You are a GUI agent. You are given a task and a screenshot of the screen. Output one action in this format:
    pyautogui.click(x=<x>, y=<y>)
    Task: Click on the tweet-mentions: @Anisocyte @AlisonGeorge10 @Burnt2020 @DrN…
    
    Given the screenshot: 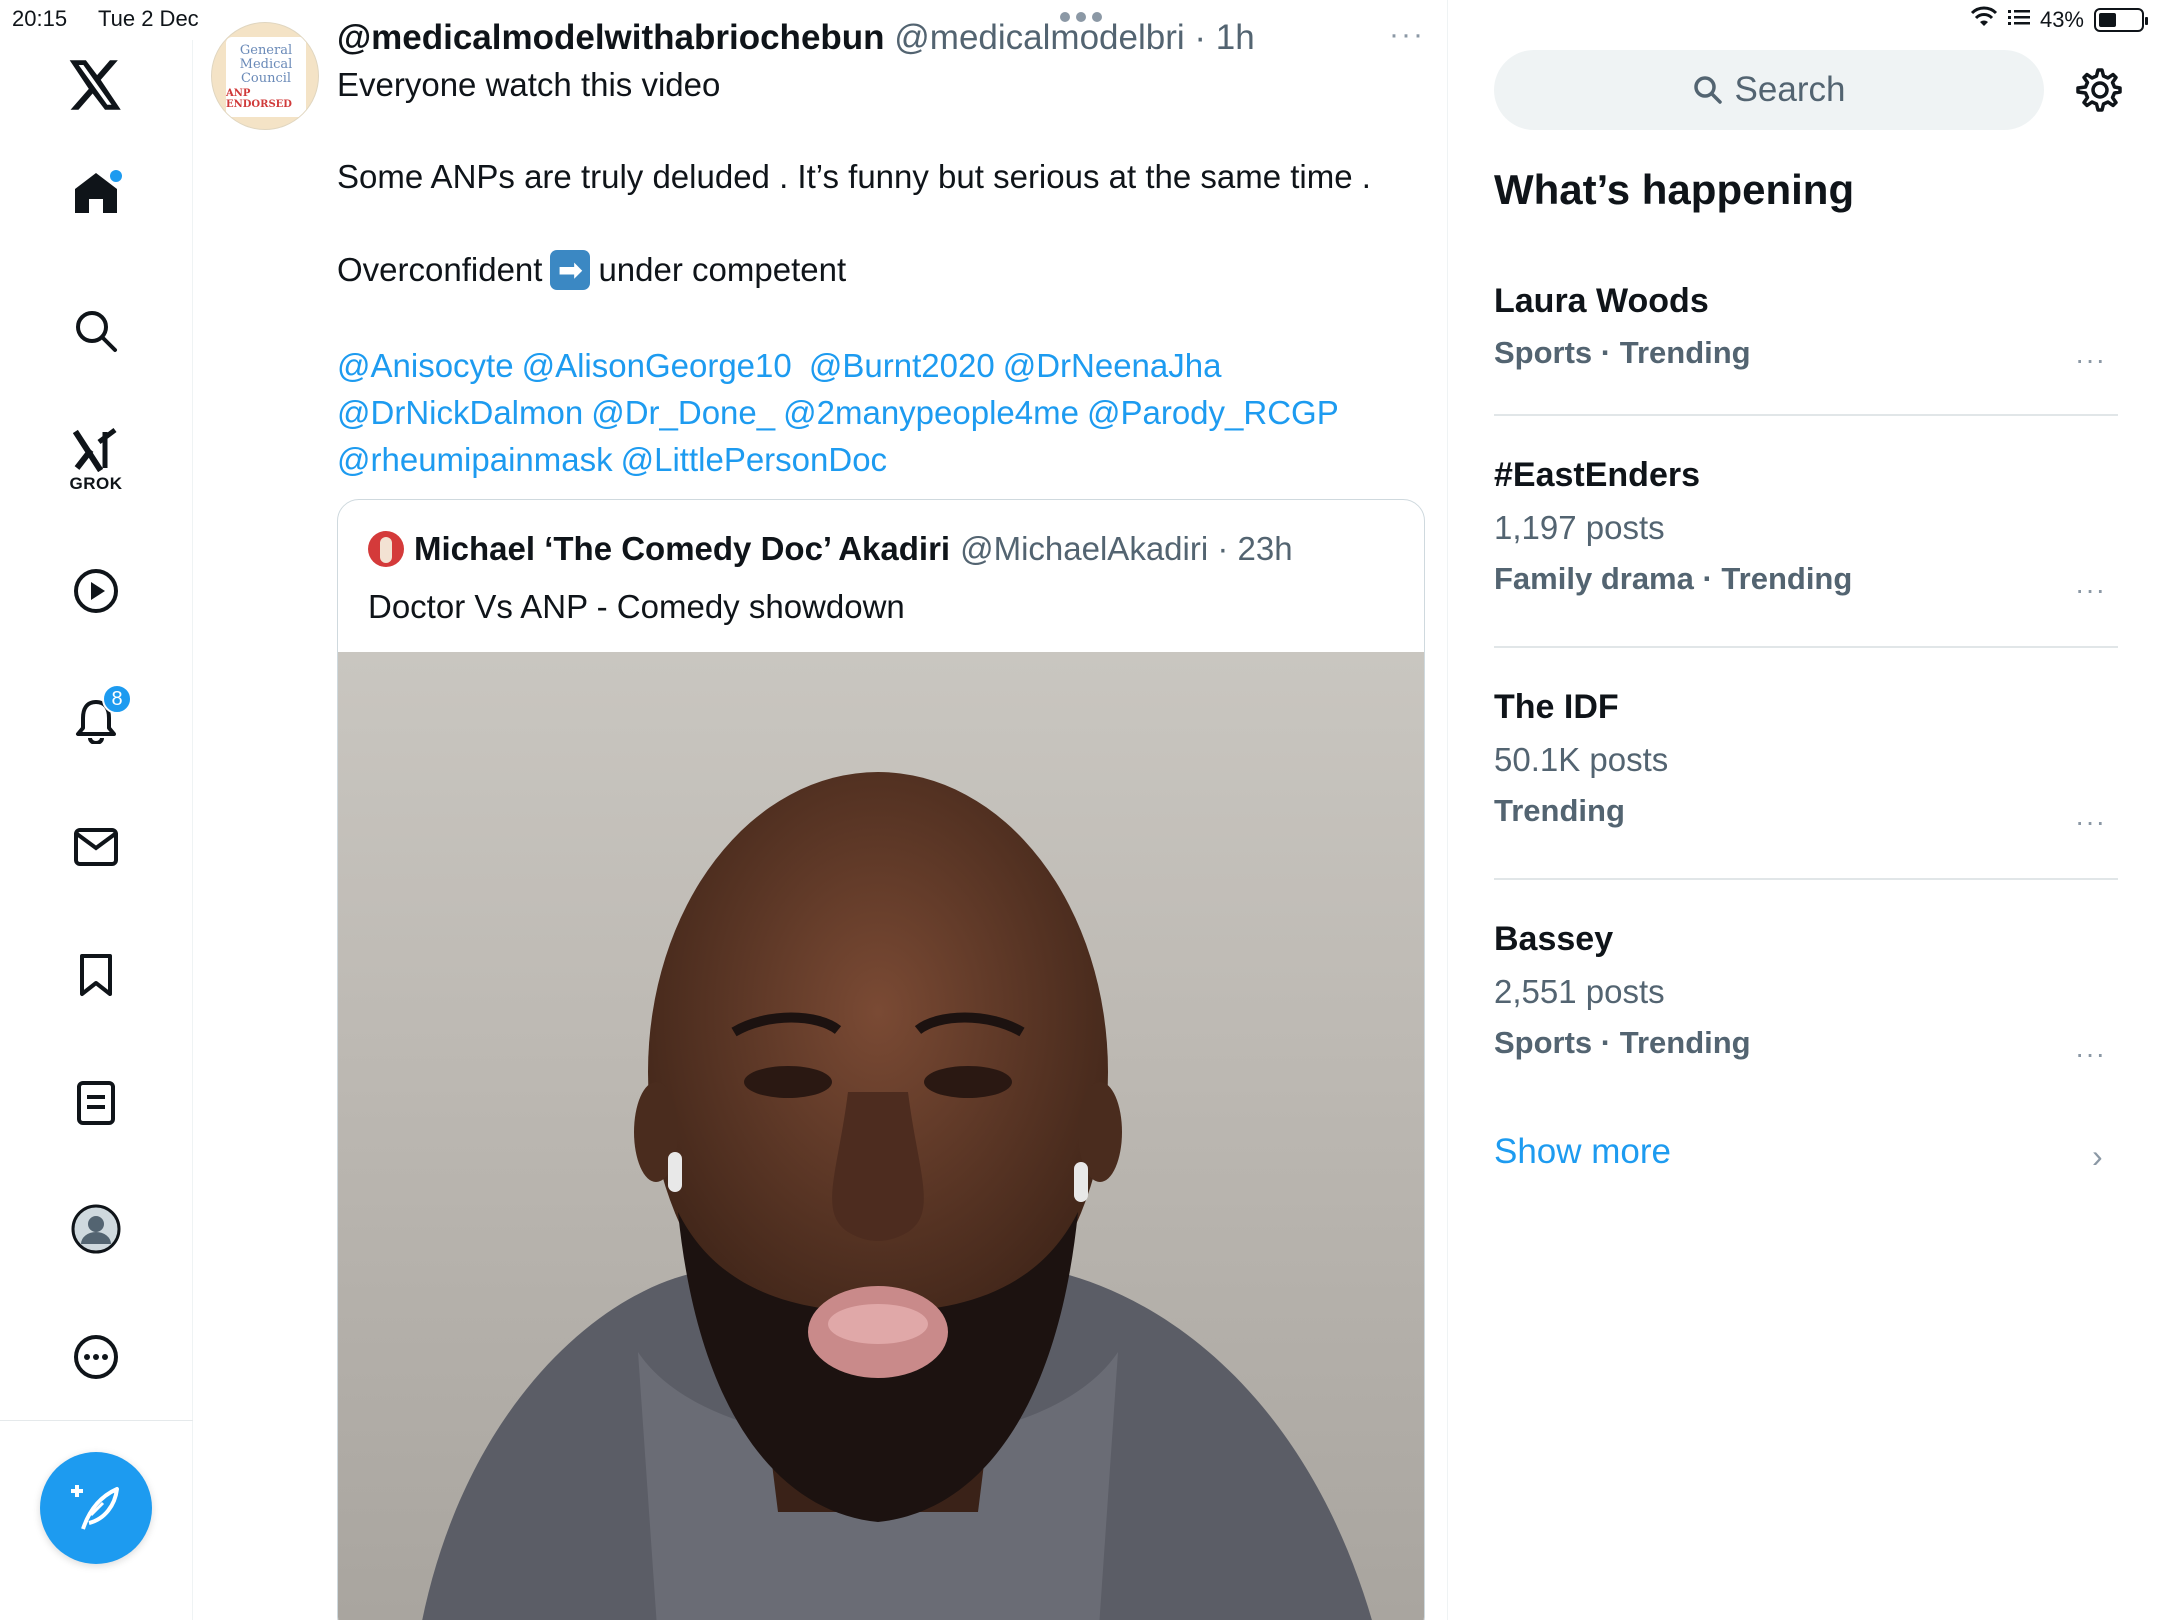 What is the action you would take?
    pyautogui.click(x=877, y=412)
    